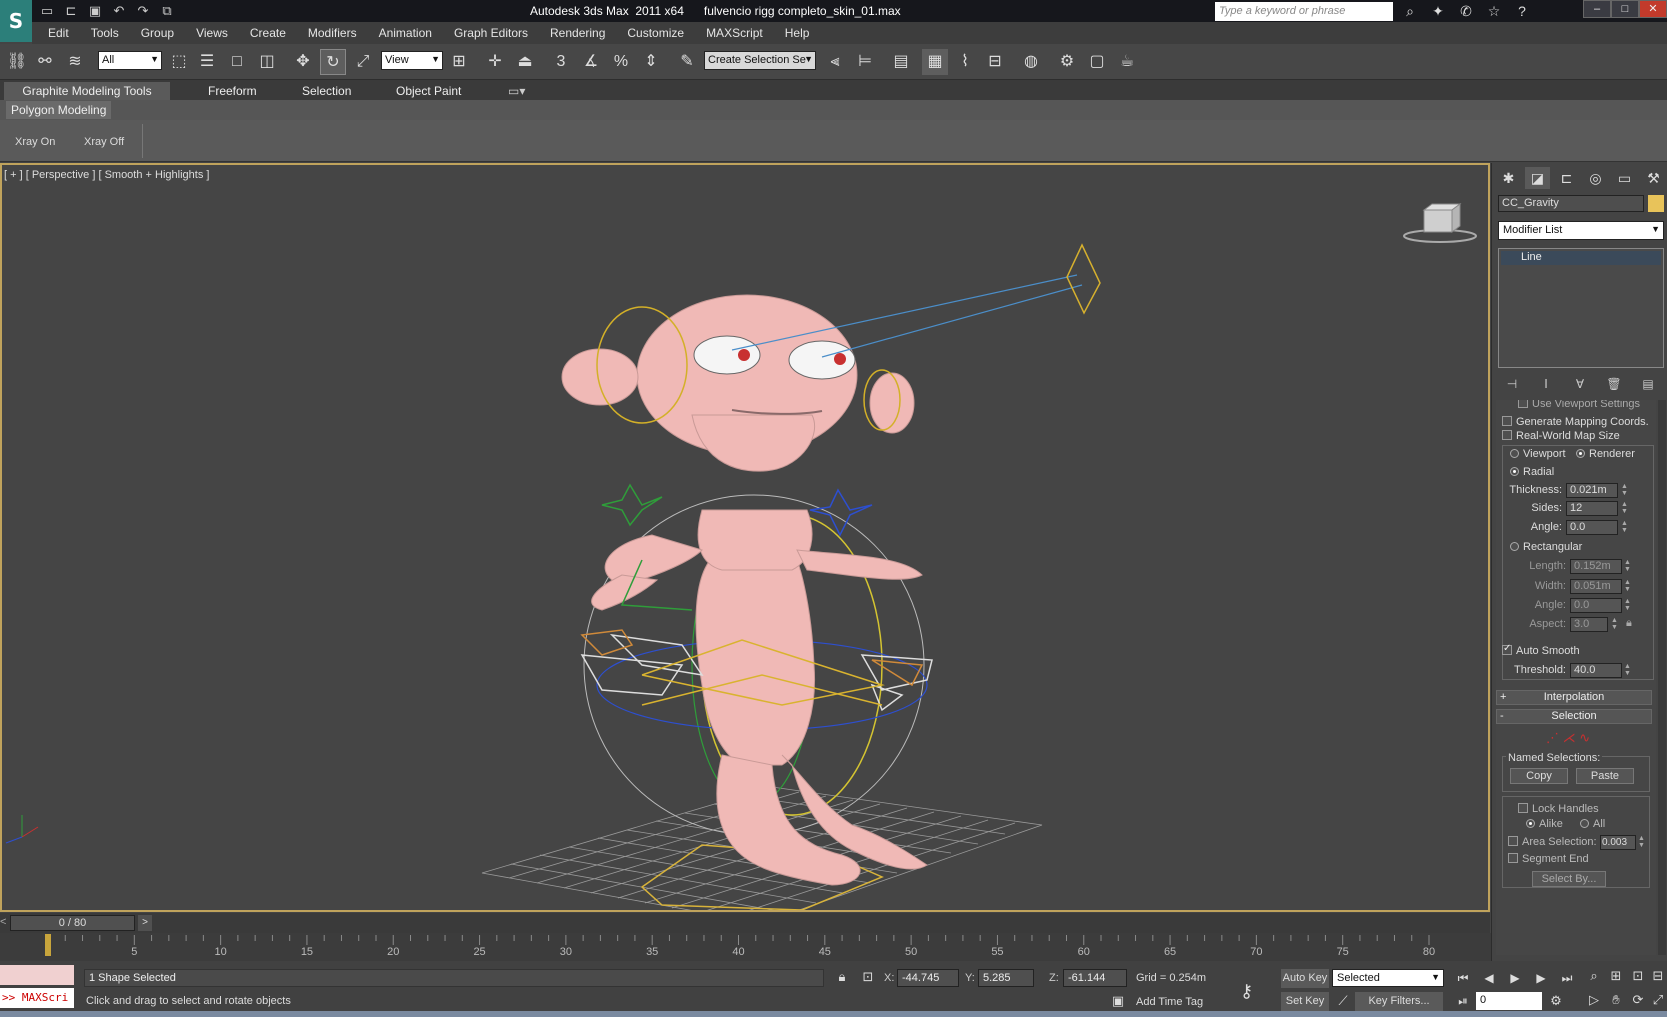 This screenshot has width=1667, height=1017. I want to click on object-color-swatch, so click(1656, 203).